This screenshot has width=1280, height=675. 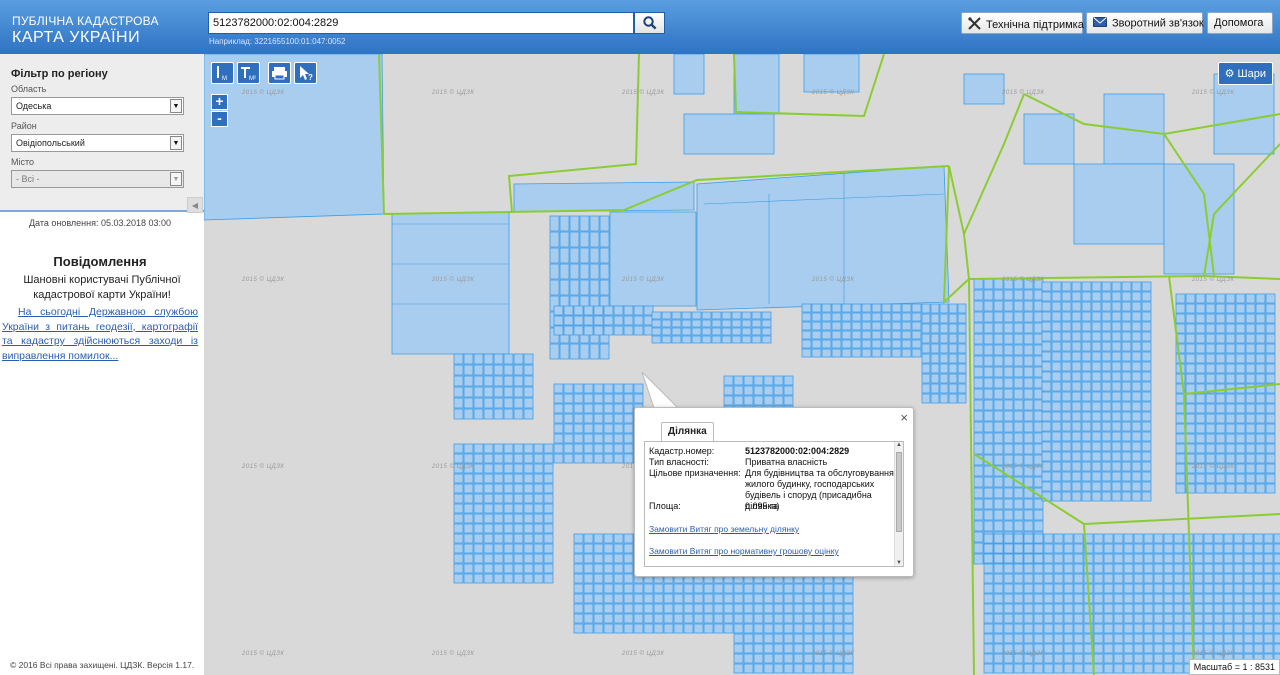 I want to click on print-button, so click(x=279, y=73).